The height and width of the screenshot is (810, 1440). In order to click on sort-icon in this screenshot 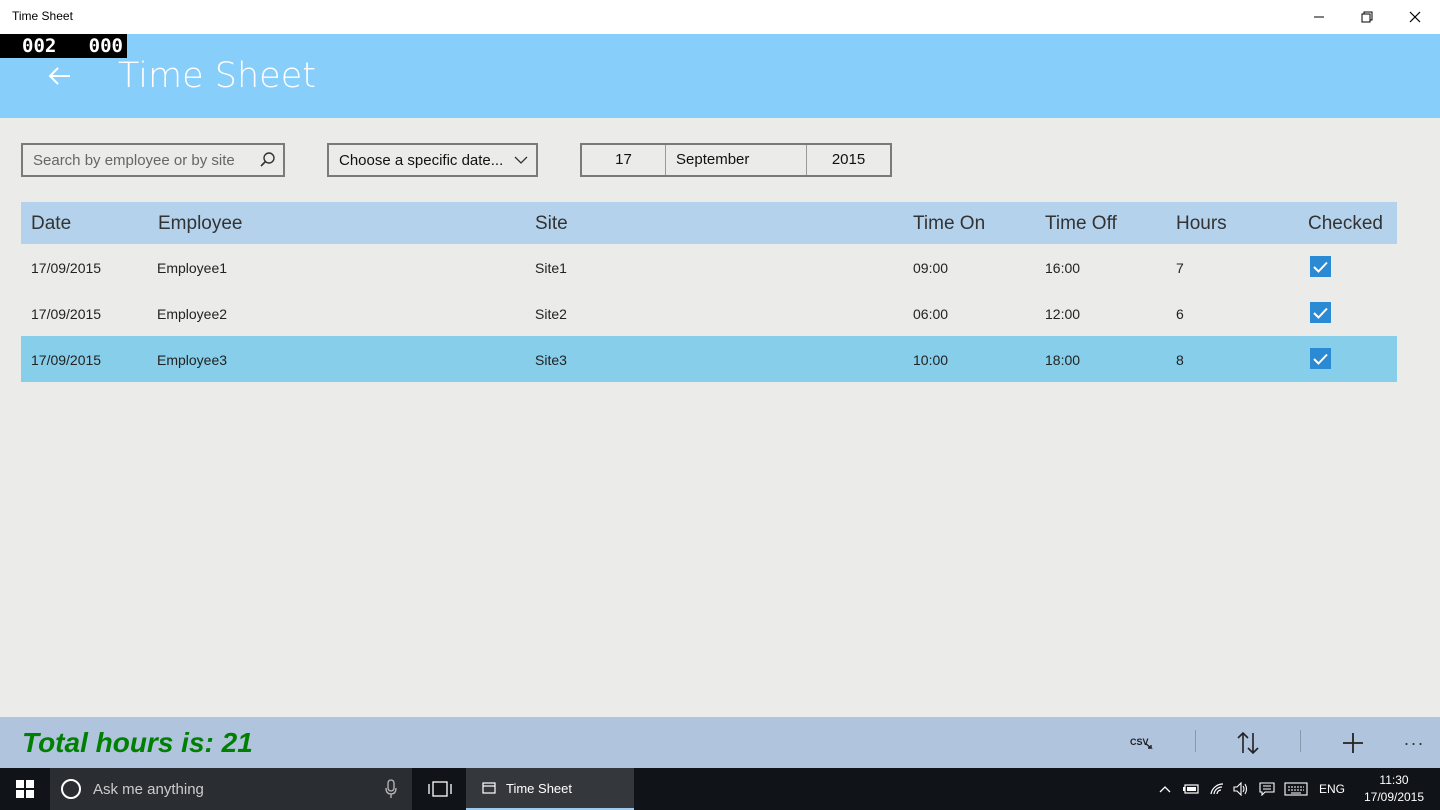, I will do `click(1248, 743)`.